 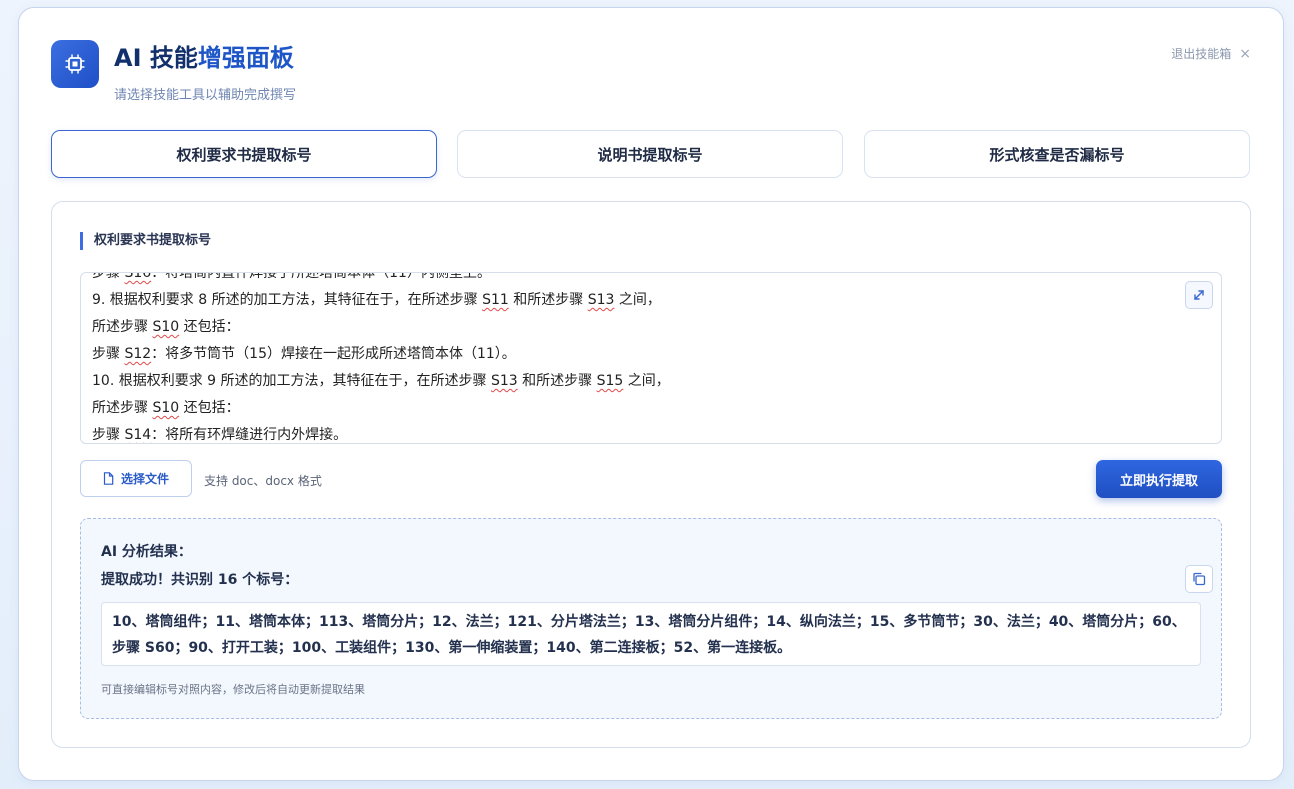 I want to click on tab-description-extract: 说明书提取标号, so click(x=650, y=154).